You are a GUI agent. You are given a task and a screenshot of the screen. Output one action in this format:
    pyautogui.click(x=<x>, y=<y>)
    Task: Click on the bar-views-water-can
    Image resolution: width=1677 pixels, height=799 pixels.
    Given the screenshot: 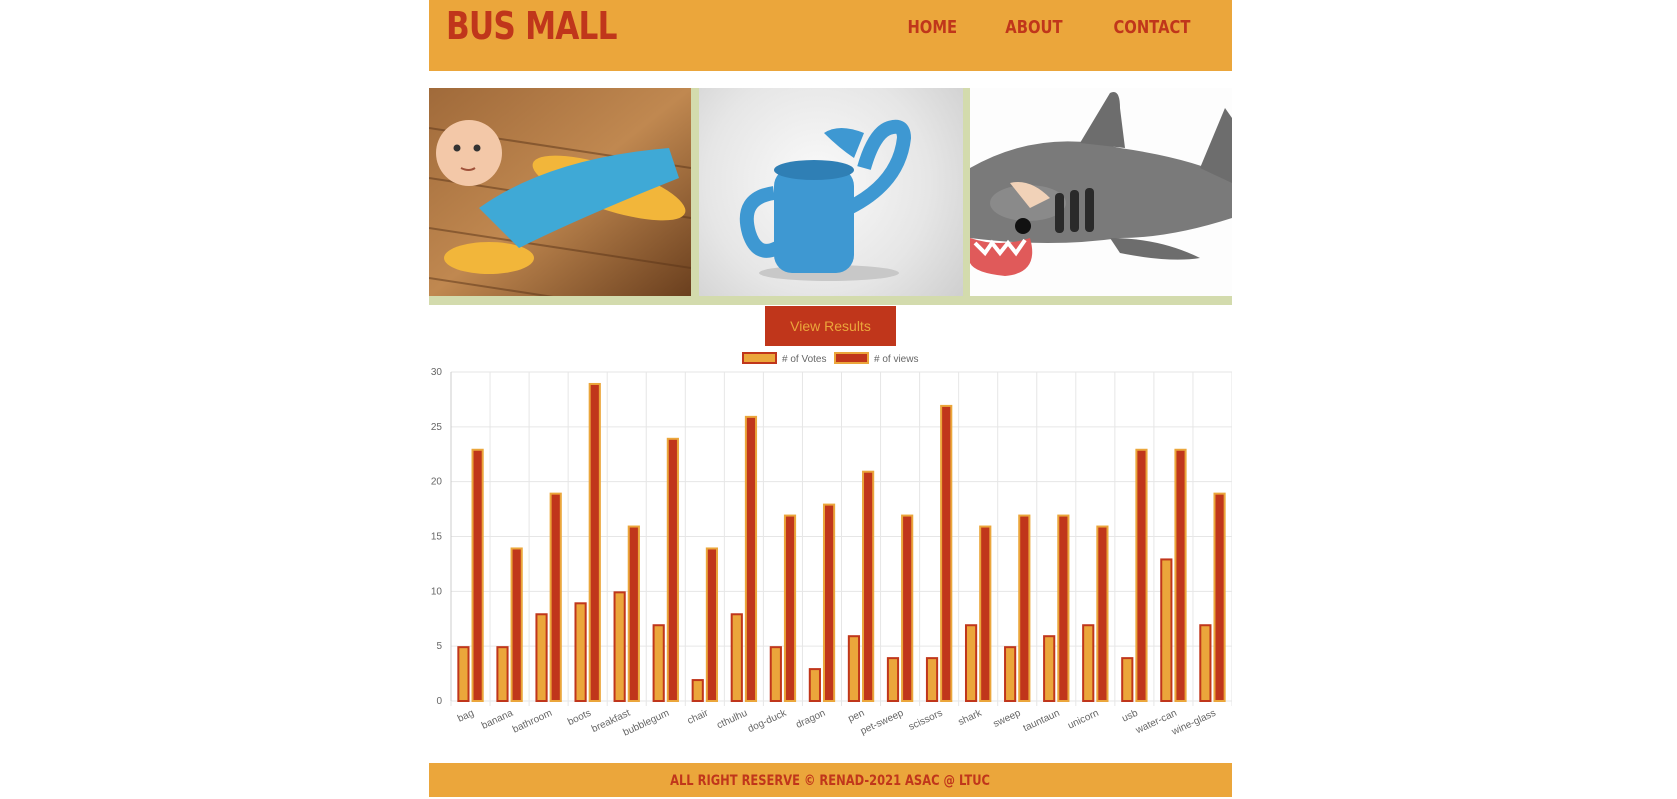 What is the action you would take?
    pyautogui.click(x=1180, y=575)
    